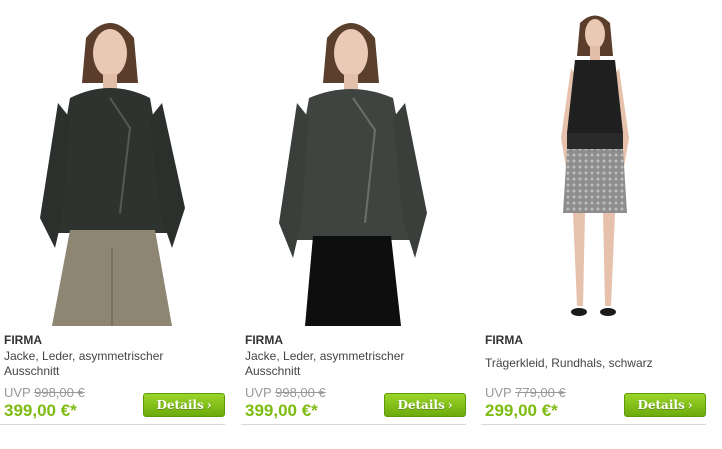  I want to click on model-photo-jacket-beige-trousers, so click(112, 174).